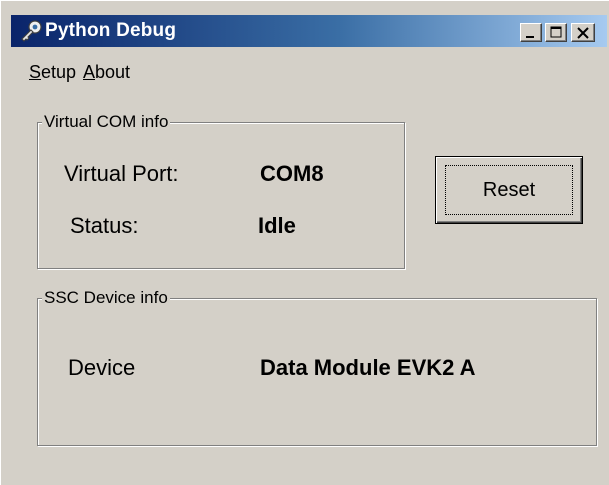  What do you see at coordinates (89, 72) in the screenshot?
I see `menu-about-mnemonic: A` at bounding box center [89, 72].